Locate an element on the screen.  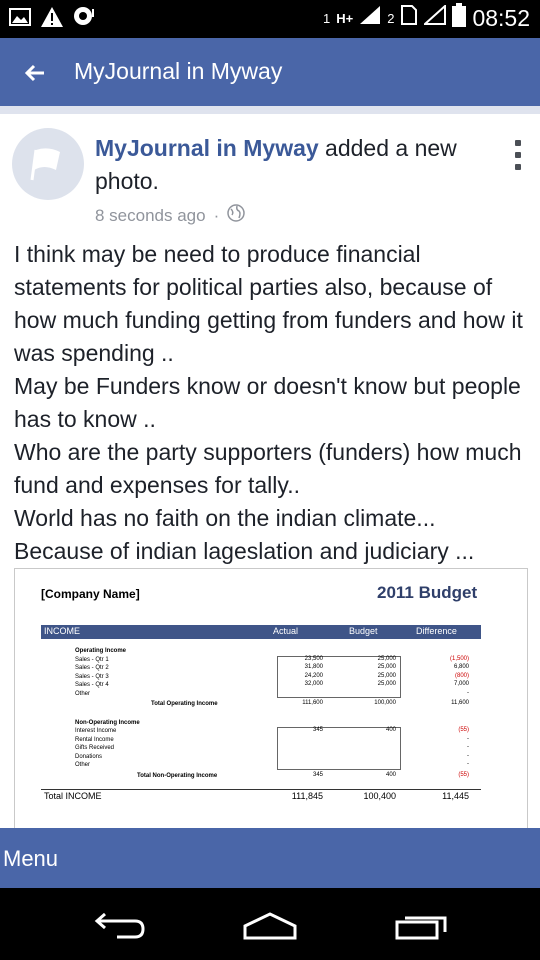
menu-bar: Menu is located at coordinates (270, 858).